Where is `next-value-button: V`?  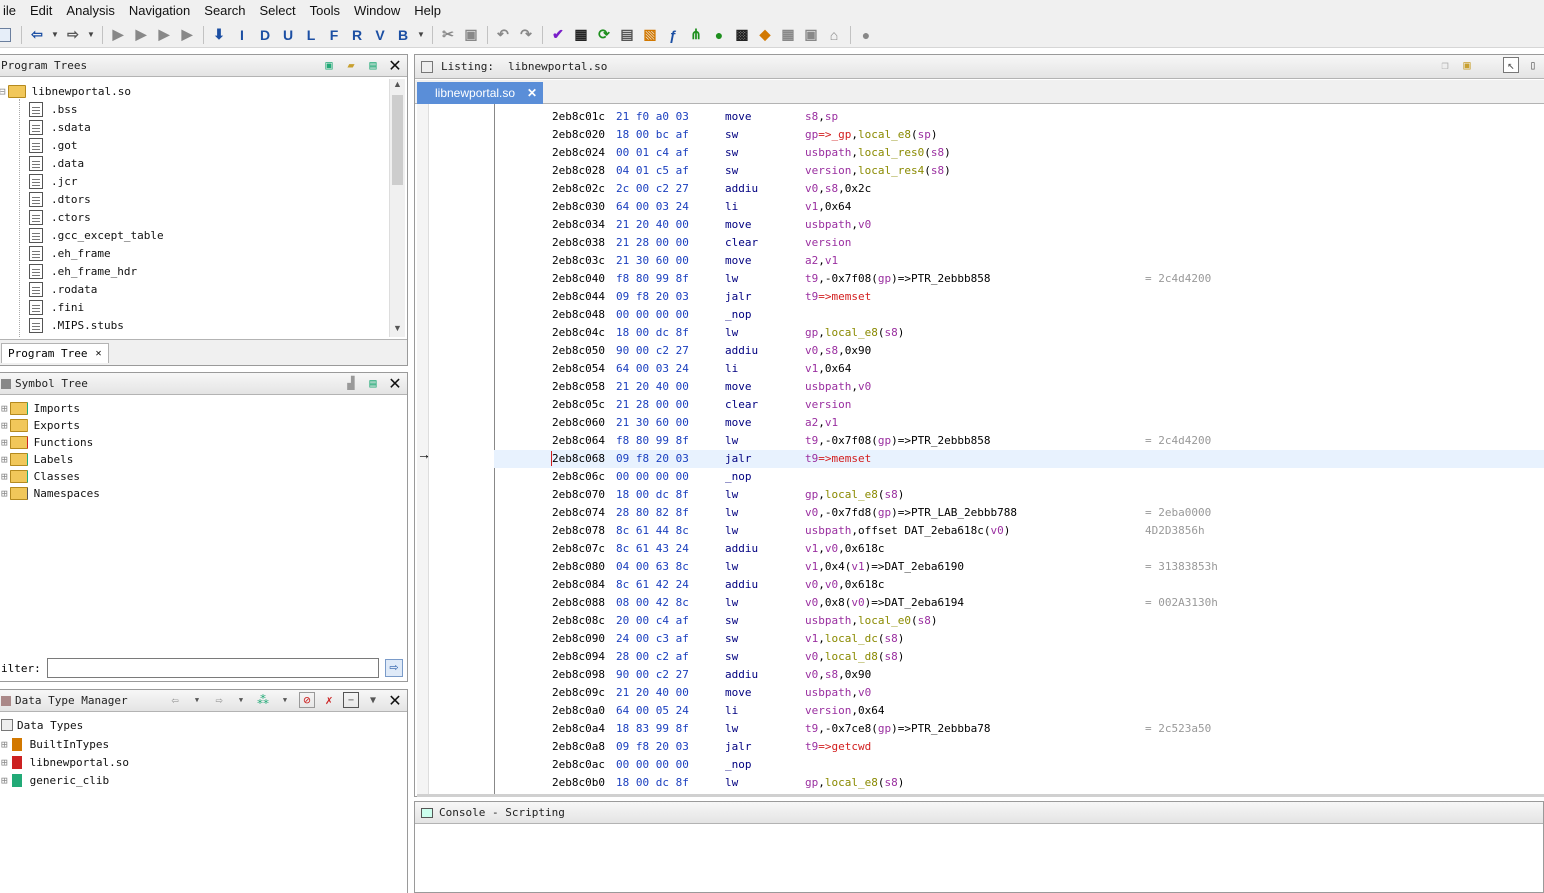 next-value-button: V is located at coordinates (380, 35).